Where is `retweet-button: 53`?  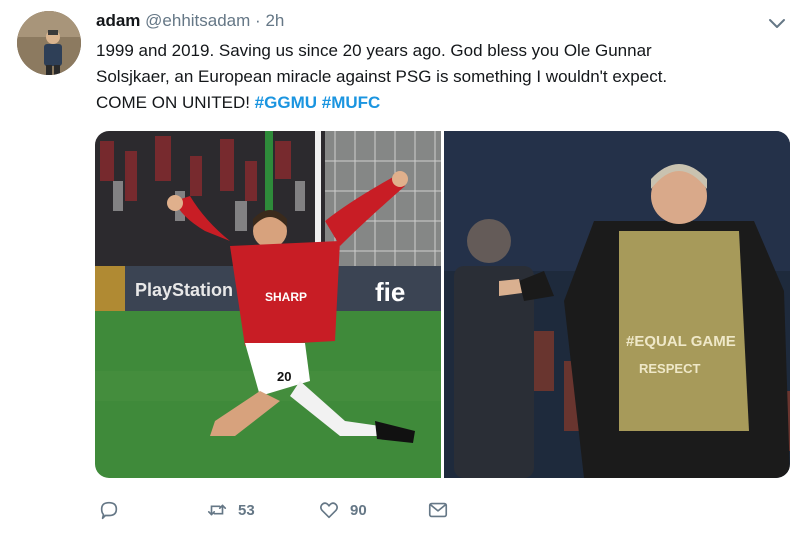
retweet-button: 53 is located at coordinates (230, 510).